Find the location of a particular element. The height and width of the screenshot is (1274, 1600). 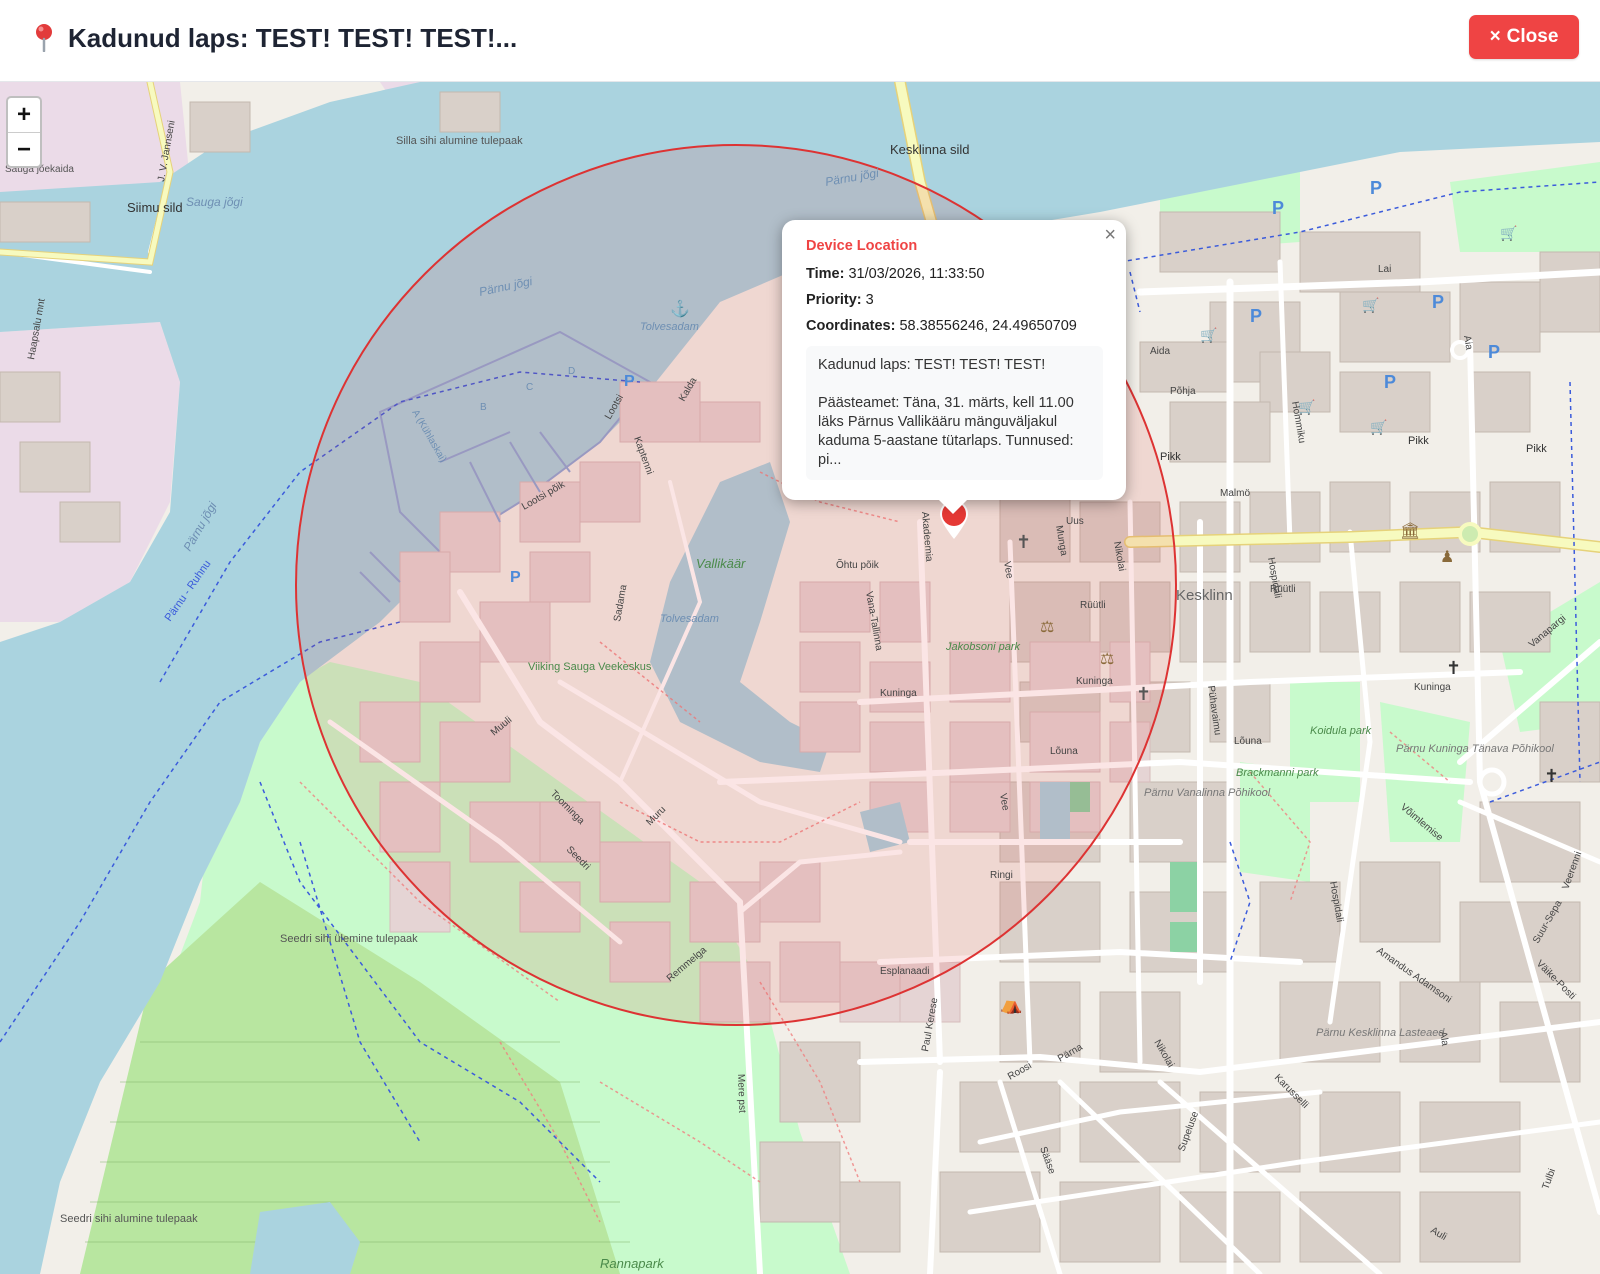

label-street-ruutli-2: Rüütli is located at coordinates (1093, 605).